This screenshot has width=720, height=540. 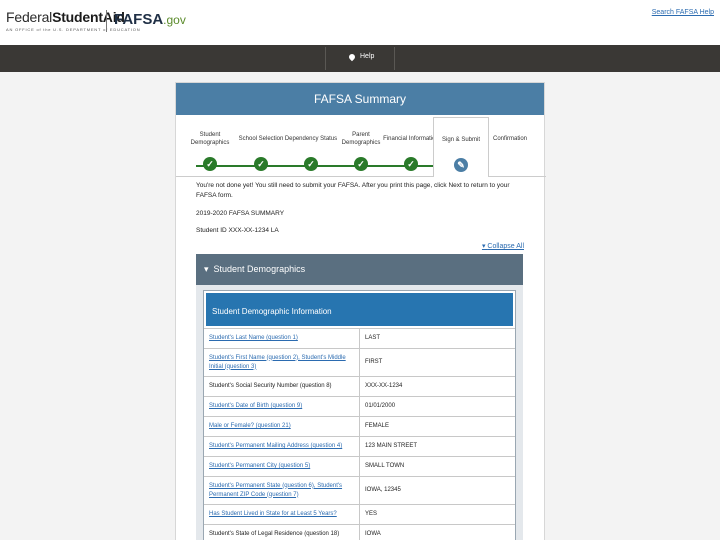 I want to click on step-label: Parent Demographics, so click(x=361, y=139).